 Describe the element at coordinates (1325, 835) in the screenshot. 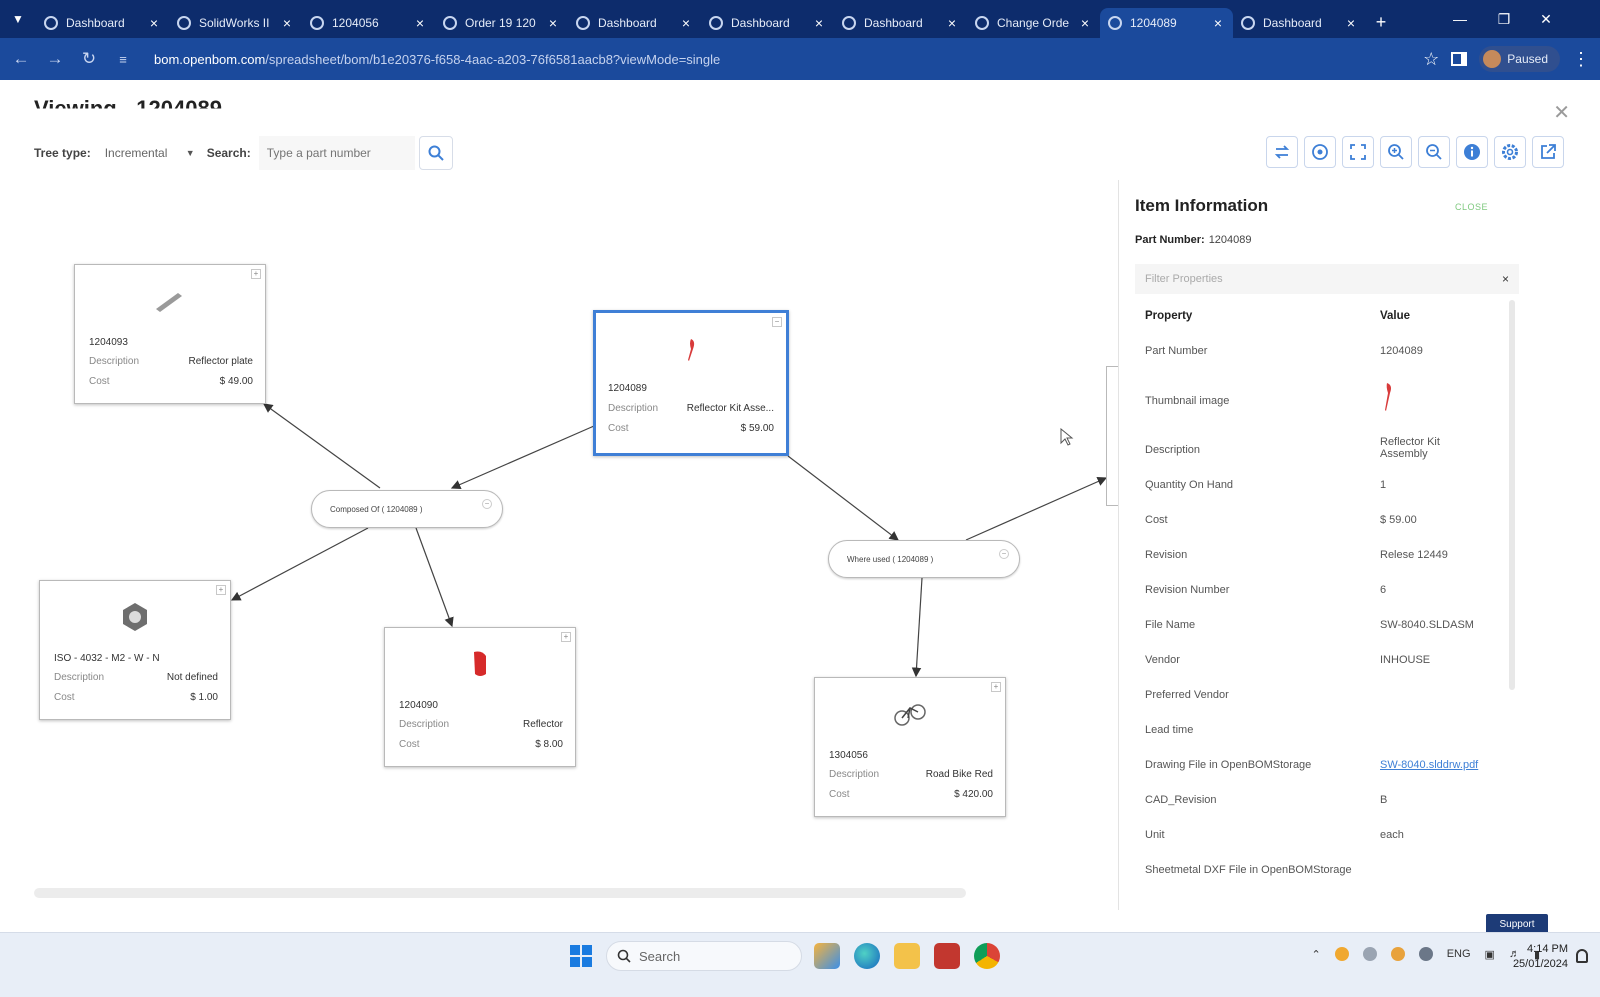

I see `property-row: Unit each` at that location.